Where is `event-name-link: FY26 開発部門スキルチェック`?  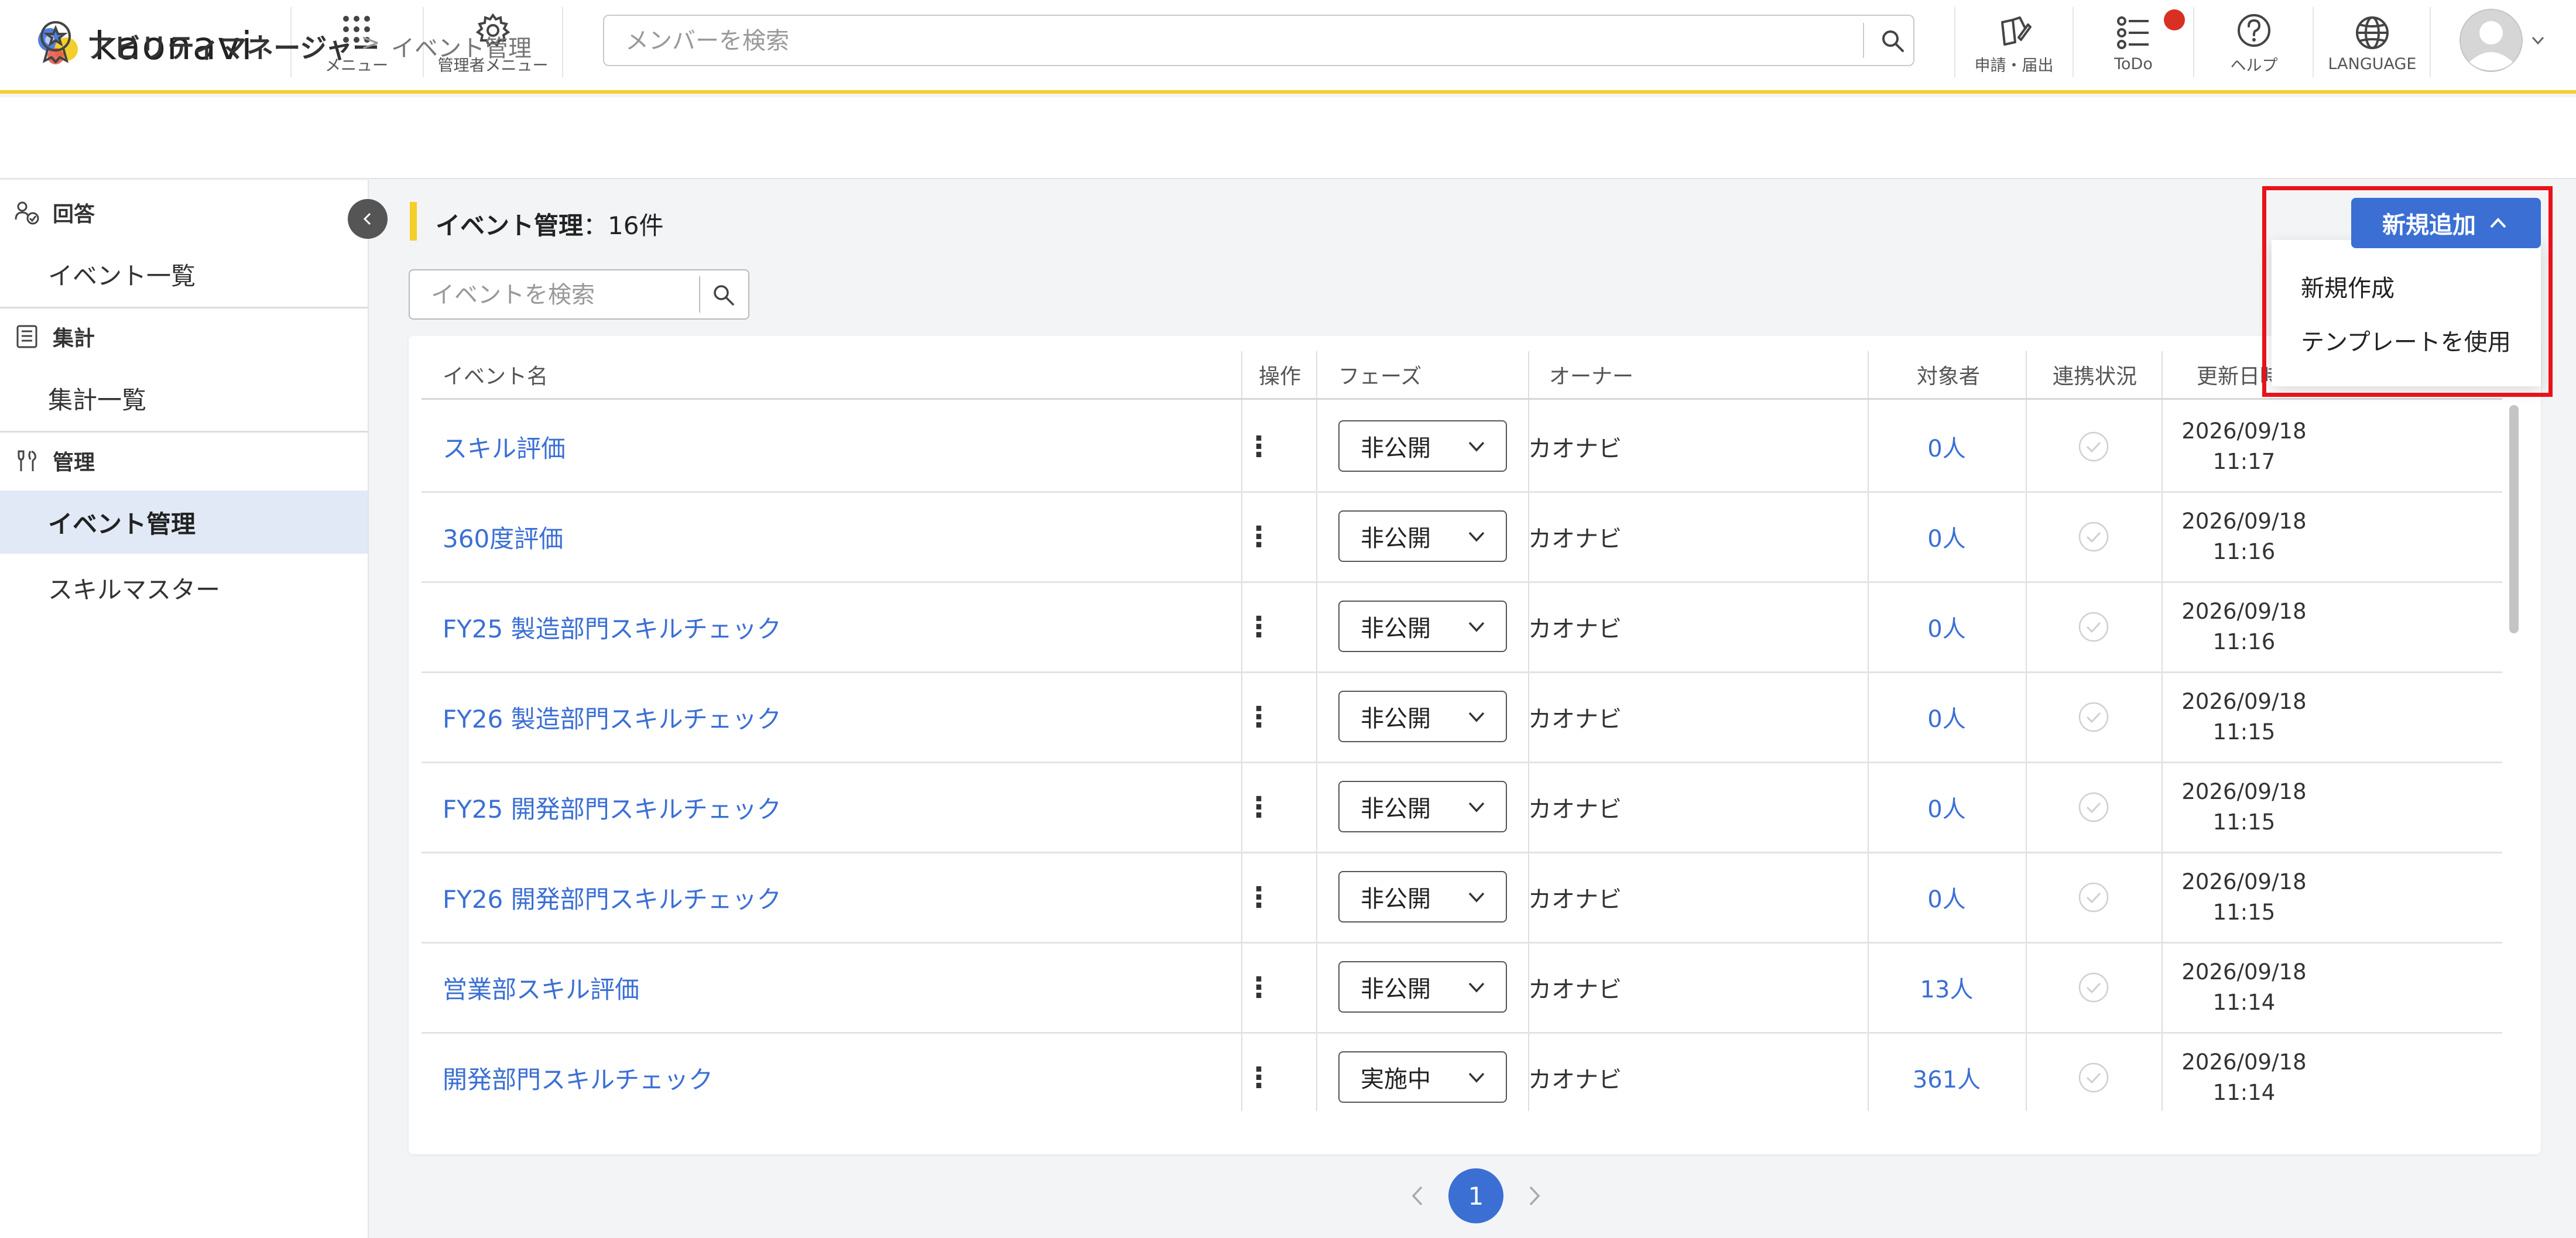 event-name-link: FY26 開発部門スキルチェック is located at coordinates (612, 897).